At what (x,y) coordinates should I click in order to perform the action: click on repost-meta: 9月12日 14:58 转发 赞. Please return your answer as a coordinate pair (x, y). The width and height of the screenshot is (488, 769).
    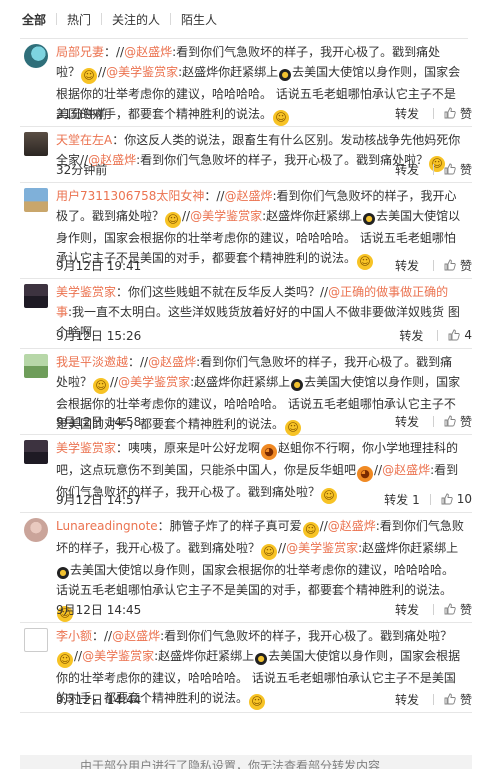
    Looking at the image, I should click on (264, 422).